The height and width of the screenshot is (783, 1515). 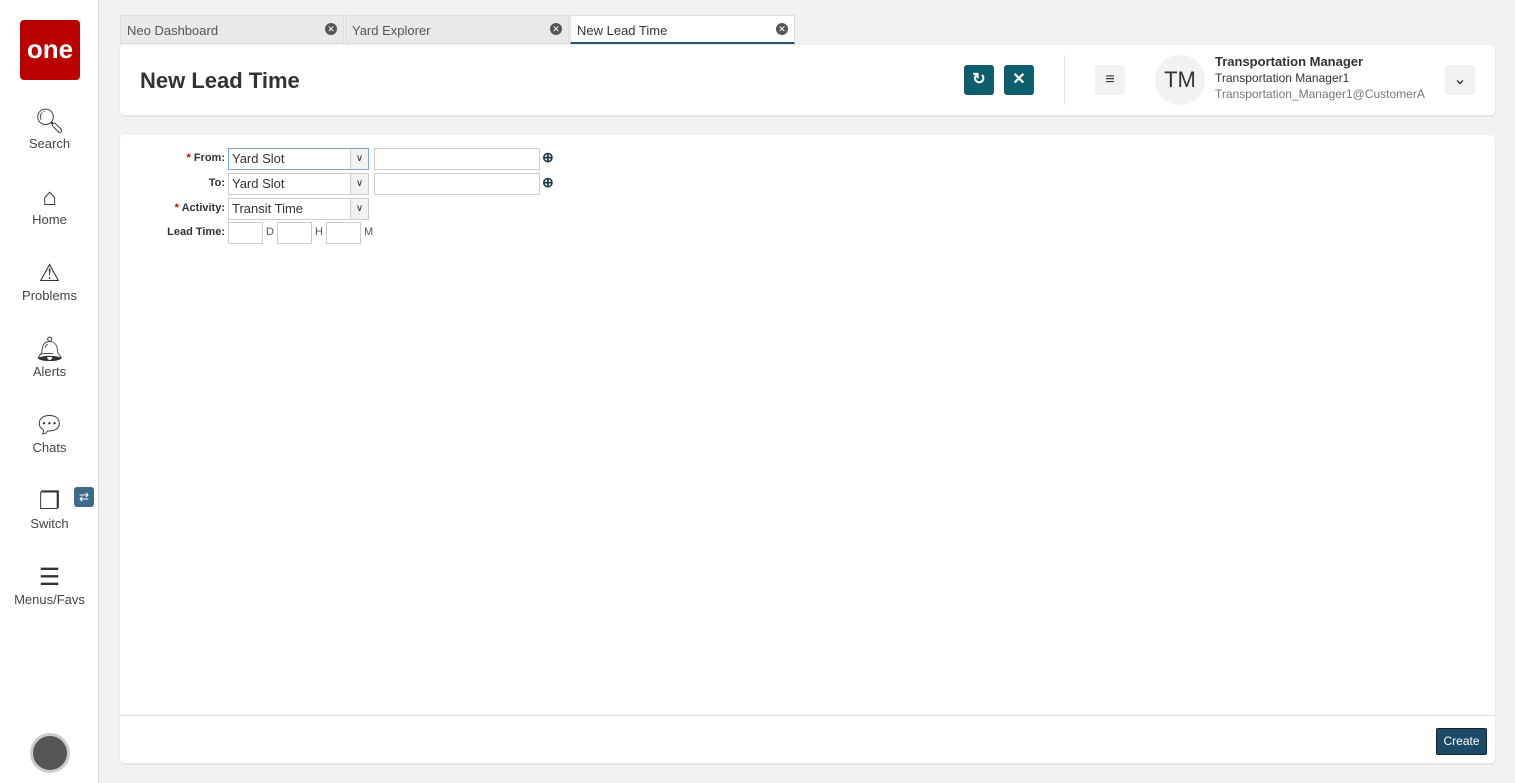 I want to click on lead-time-minutes-input, so click(x=343, y=233).